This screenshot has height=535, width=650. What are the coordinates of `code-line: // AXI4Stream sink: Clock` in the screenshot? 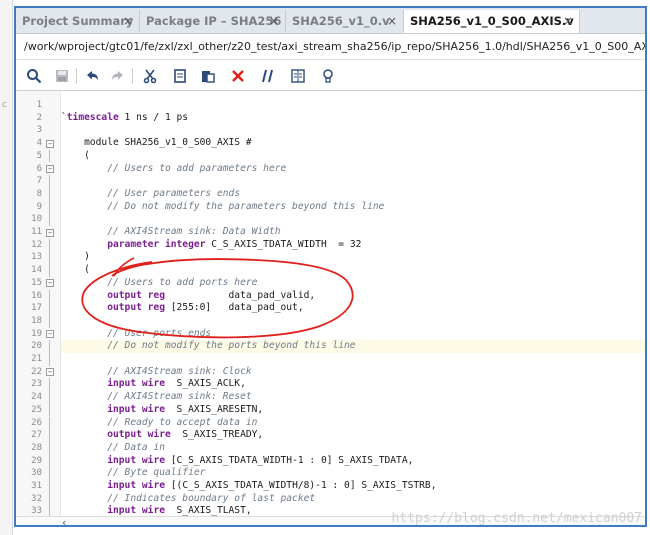 It's located at (353, 372).